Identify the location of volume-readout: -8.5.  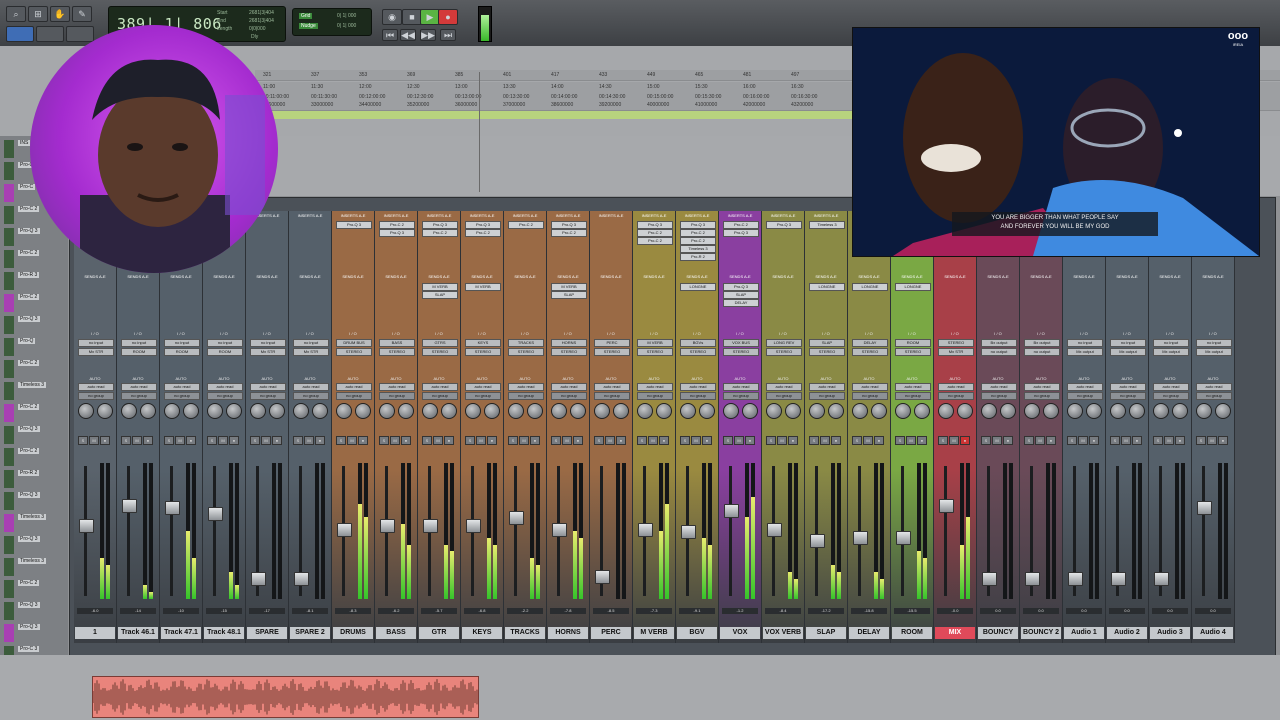
(611, 611).